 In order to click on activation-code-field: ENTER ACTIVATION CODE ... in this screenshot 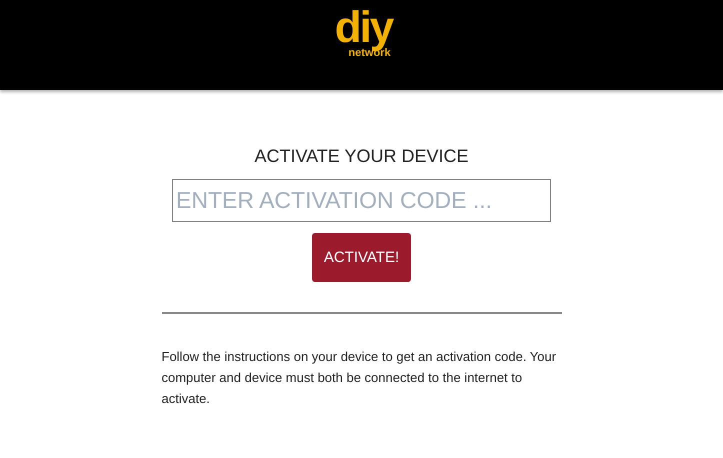, I will do `click(361, 200)`.